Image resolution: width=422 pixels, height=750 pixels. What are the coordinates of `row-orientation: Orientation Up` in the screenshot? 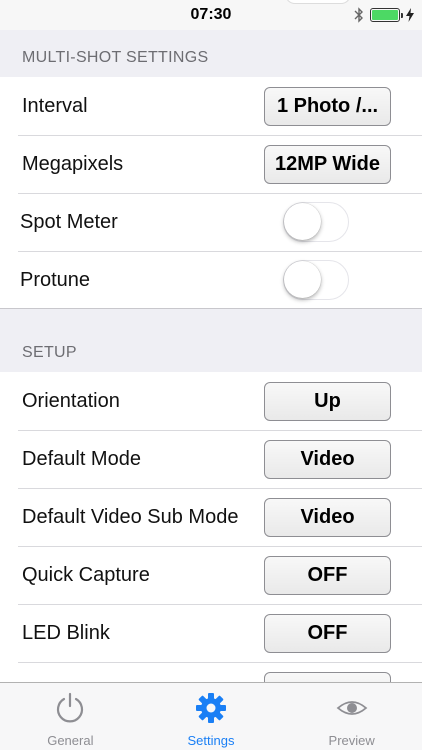 It's located at (211, 401).